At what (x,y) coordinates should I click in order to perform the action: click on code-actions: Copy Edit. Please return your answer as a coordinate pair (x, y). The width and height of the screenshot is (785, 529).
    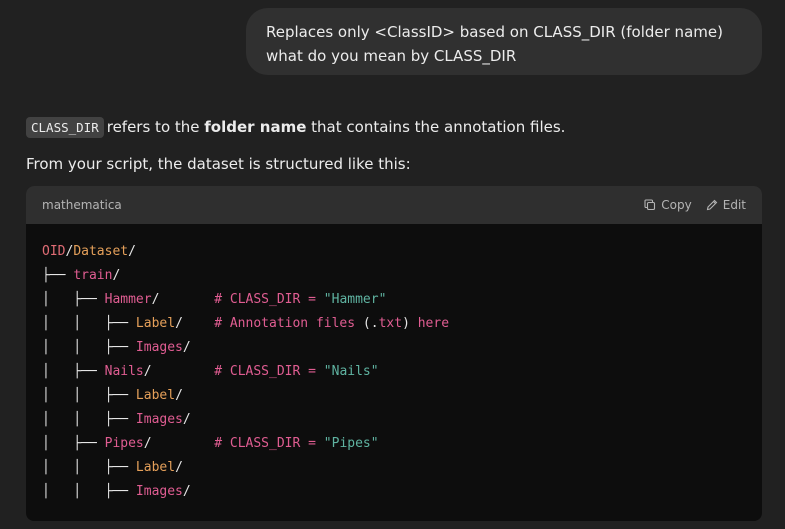
    Looking at the image, I should click on (695, 205).